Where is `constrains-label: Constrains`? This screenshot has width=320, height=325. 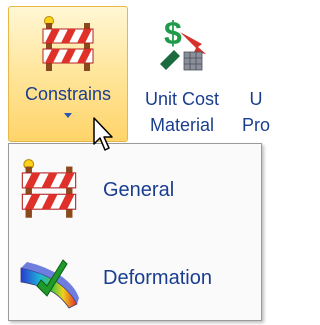
constrains-label: Constrains is located at coordinates (68, 94).